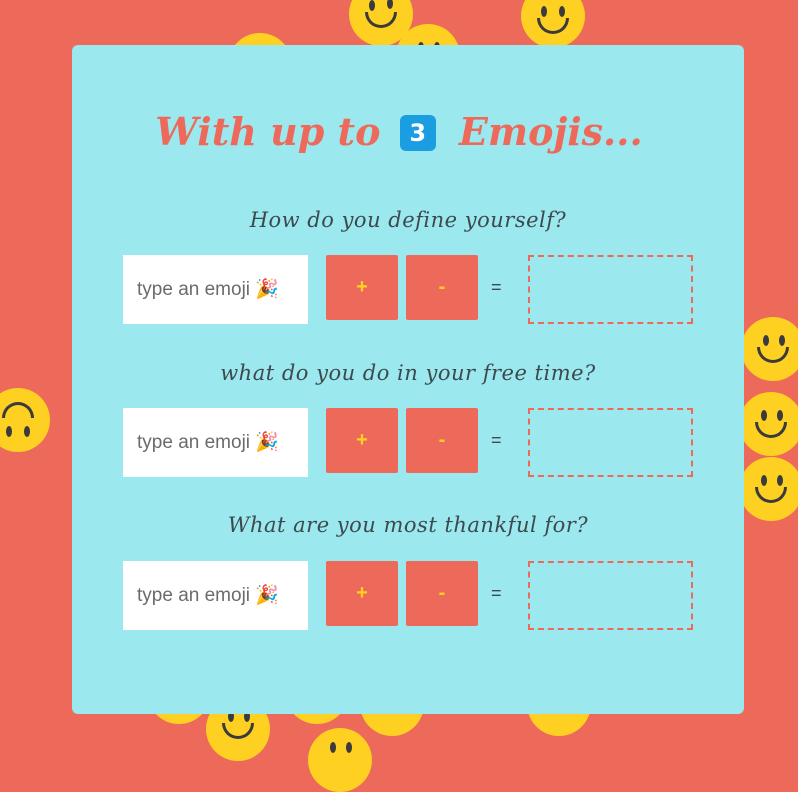 The height and width of the screenshot is (792, 798). What do you see at coordinates (442, 440) in the screenshot?
I see `remove-emoji-button-2: -` at bounding box center [442, 440].